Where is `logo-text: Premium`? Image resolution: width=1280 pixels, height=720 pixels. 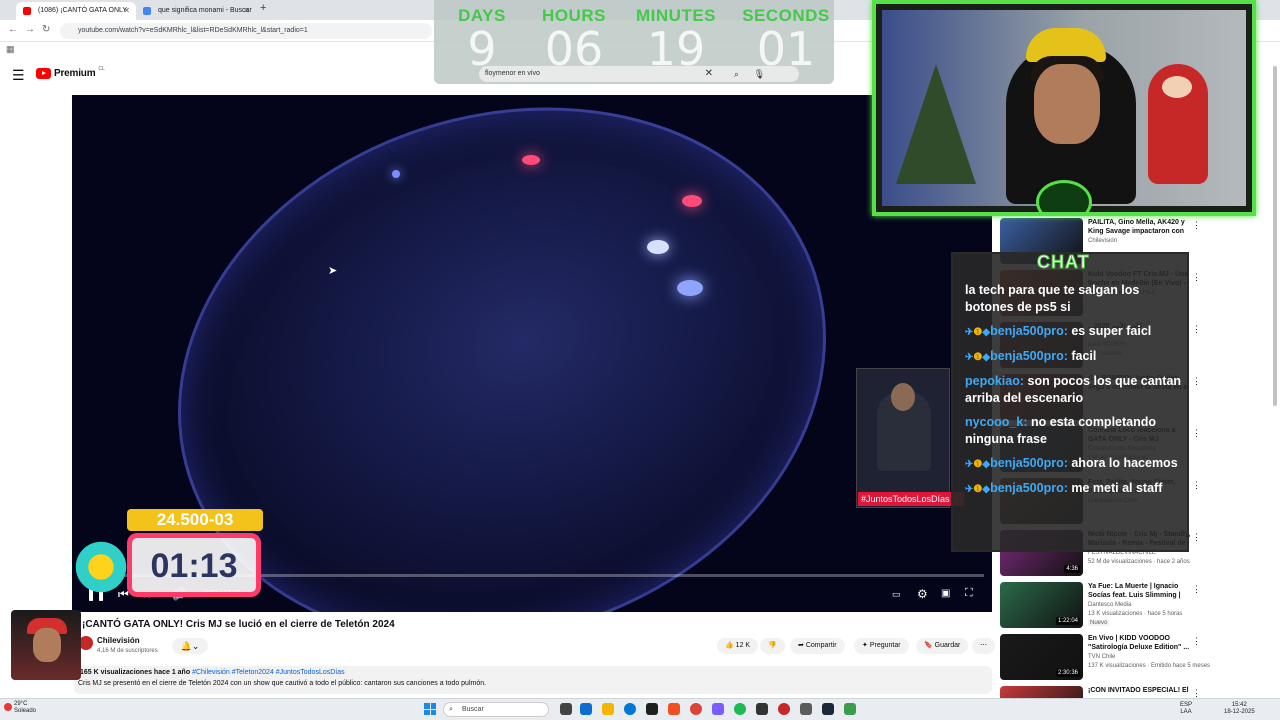 logo-text: Premium is located at coordinates (75, 73).